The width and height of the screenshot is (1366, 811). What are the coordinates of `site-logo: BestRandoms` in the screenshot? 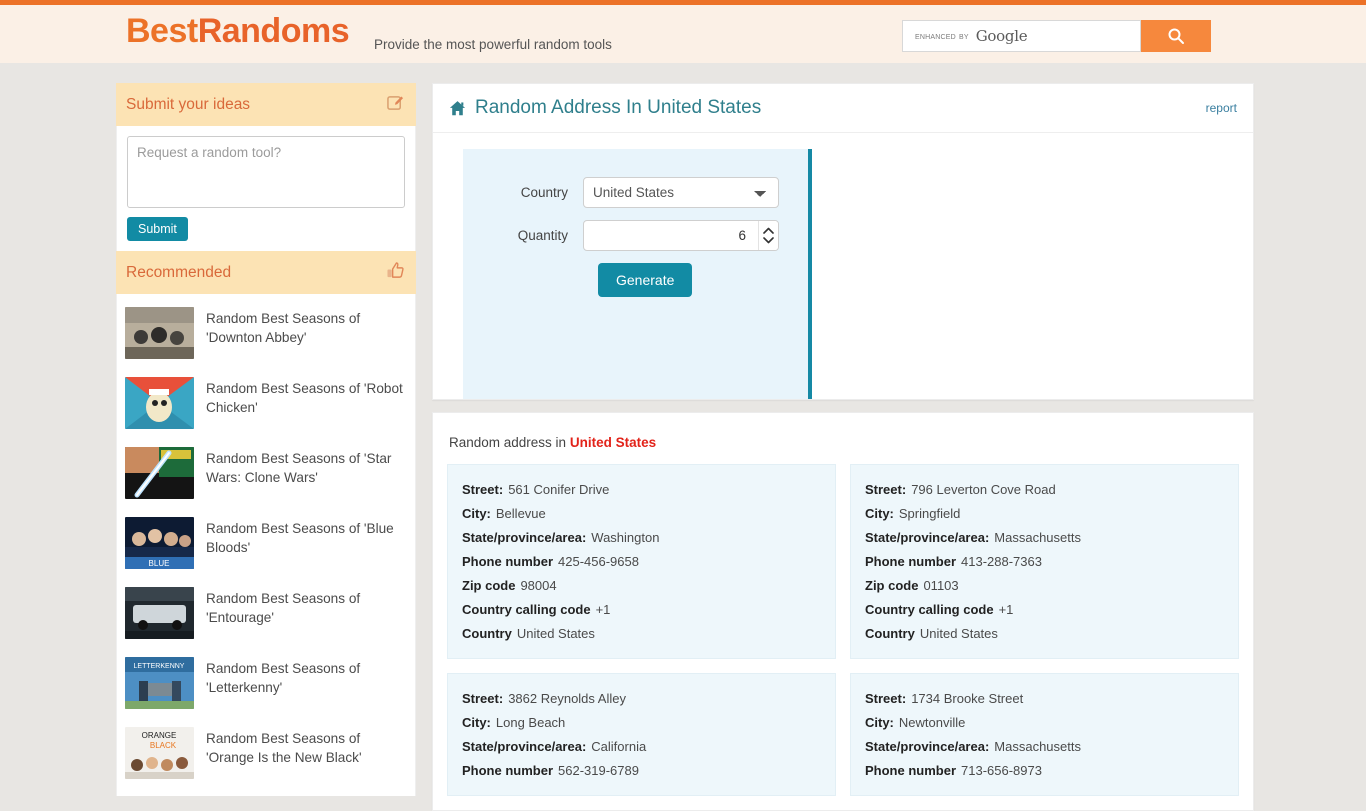 It's located at (238, 31).